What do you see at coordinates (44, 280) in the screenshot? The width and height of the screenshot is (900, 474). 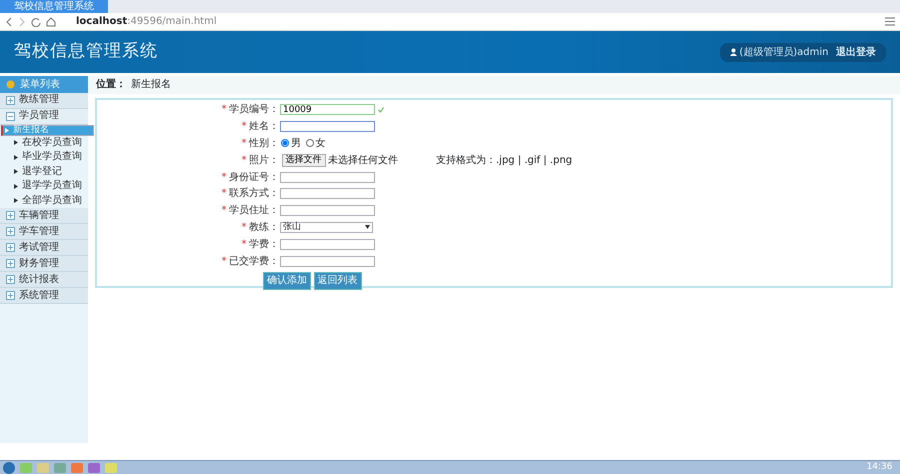 I see `sidebar-item: 统计报表` at bounding box center [44, 280].